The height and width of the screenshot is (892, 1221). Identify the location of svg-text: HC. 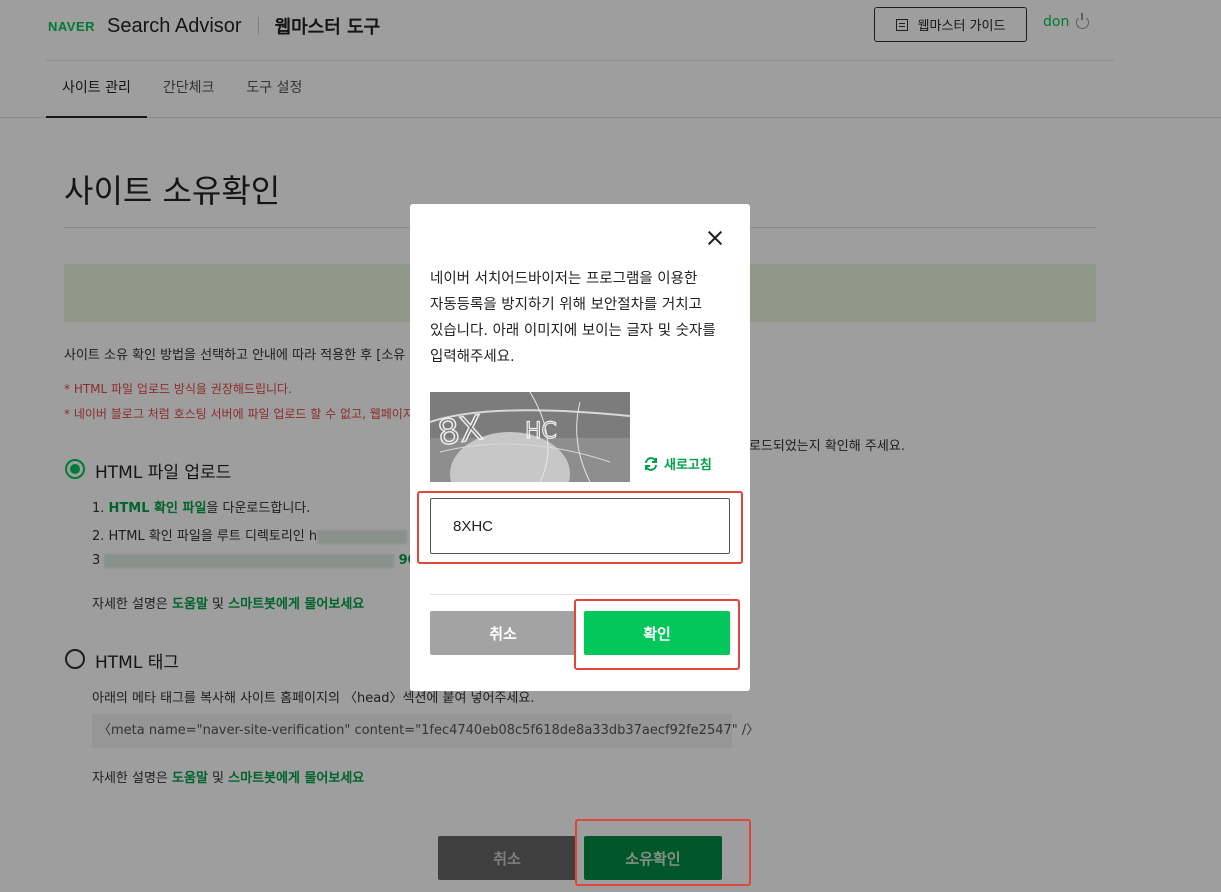
(541, 431).